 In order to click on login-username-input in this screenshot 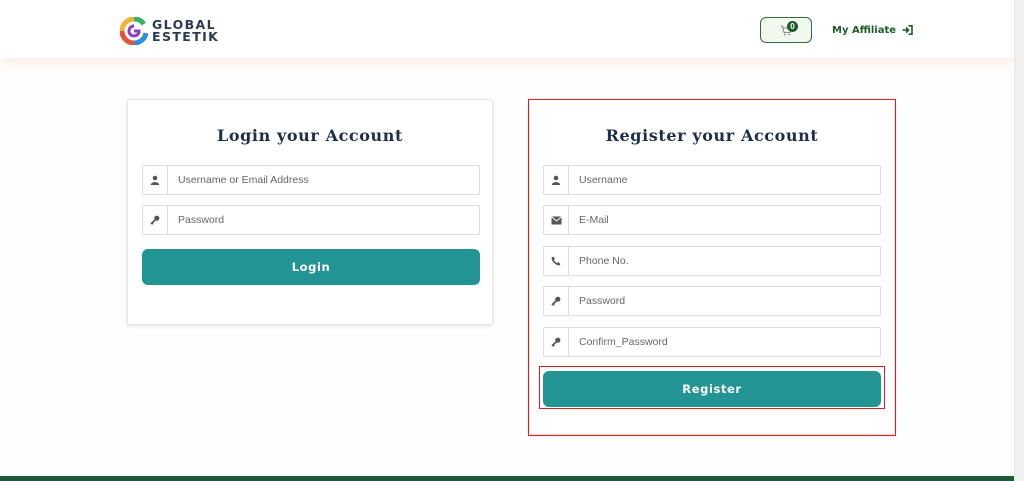, I will do `click(323, 180)`.